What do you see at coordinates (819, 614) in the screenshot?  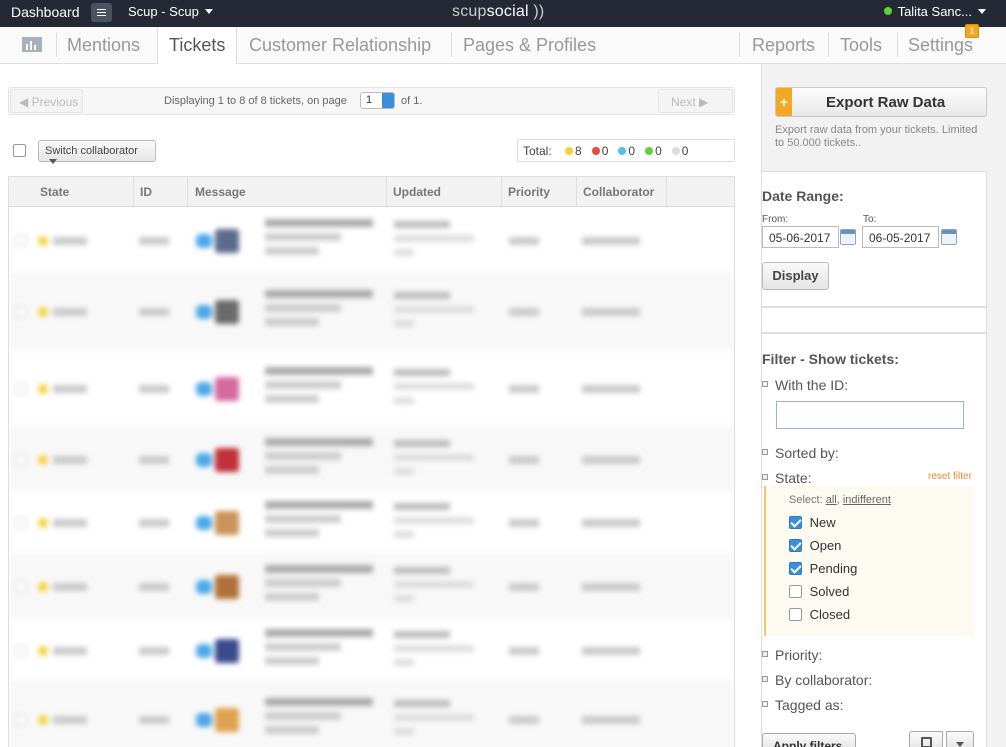 I see `state-option-closed: Closed` at bounding box center [819, 614].